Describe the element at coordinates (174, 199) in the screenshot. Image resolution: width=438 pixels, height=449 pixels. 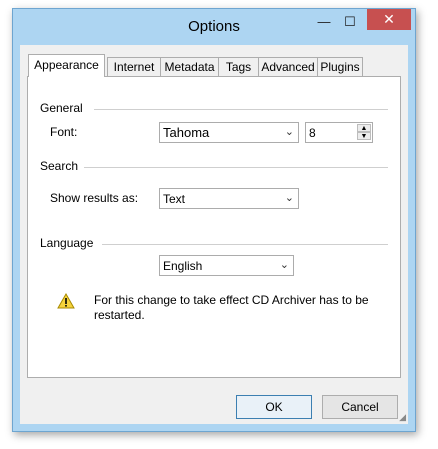
I see `show-results-value: Text` at that location.